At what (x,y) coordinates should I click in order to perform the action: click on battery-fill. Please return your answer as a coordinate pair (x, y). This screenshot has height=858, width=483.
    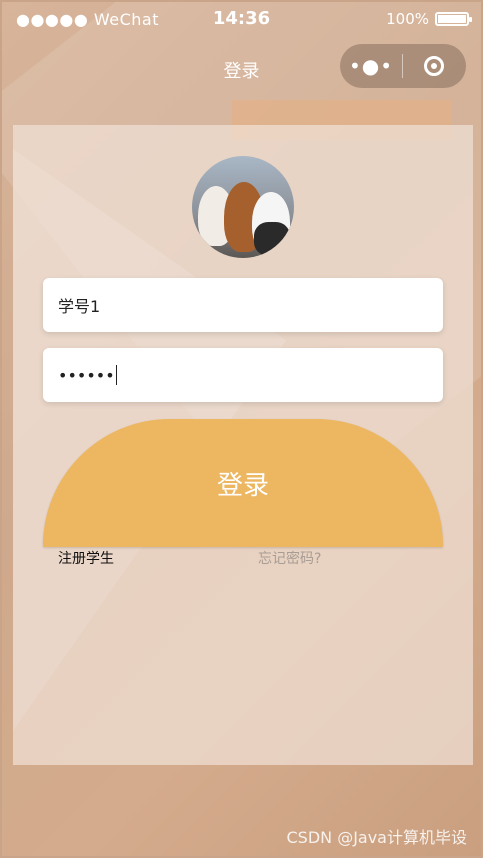
    Looking at the image, I should click on (452, 19).